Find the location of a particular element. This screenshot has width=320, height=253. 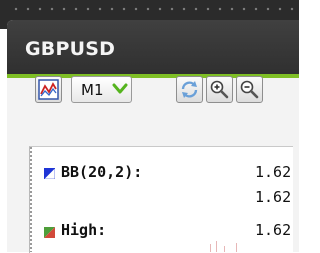

zoom-out-icon is located at coordinates (249, 89).